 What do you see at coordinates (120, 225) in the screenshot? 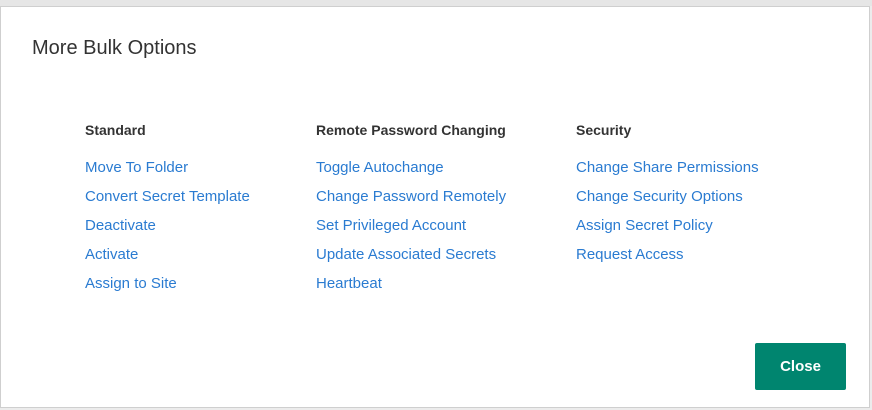
I see `deactivate-link: Deactivate` at bounding box center [120, 225].